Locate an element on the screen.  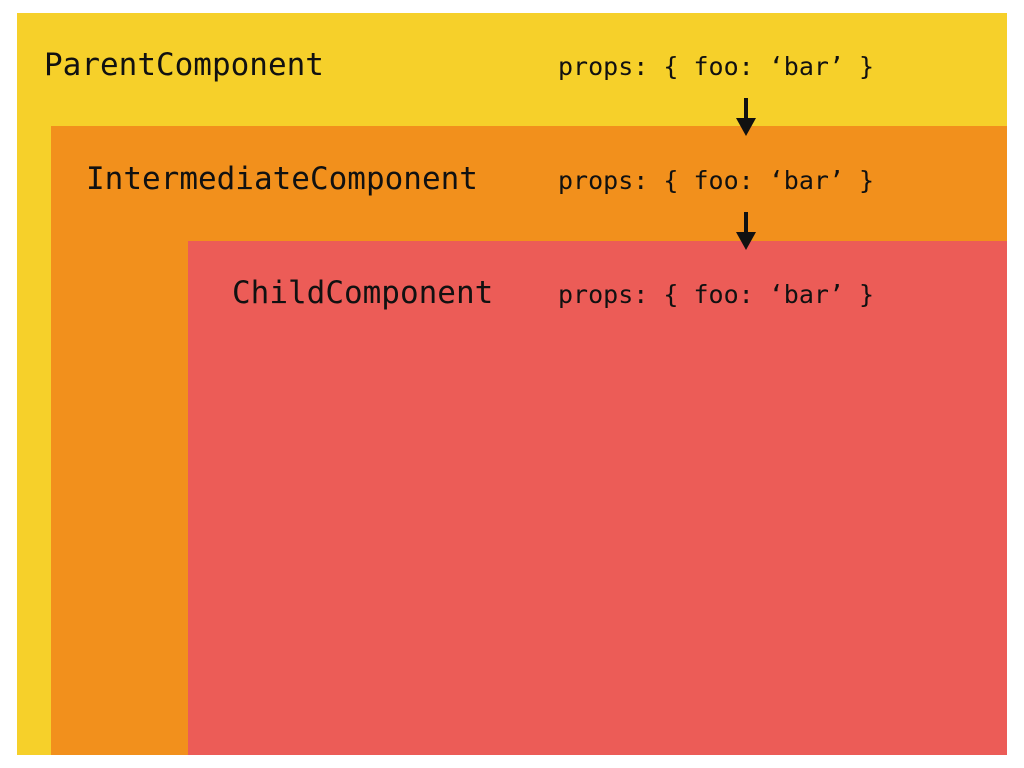
child-component-label: ChildComponent is located at coordinates (363, 293).